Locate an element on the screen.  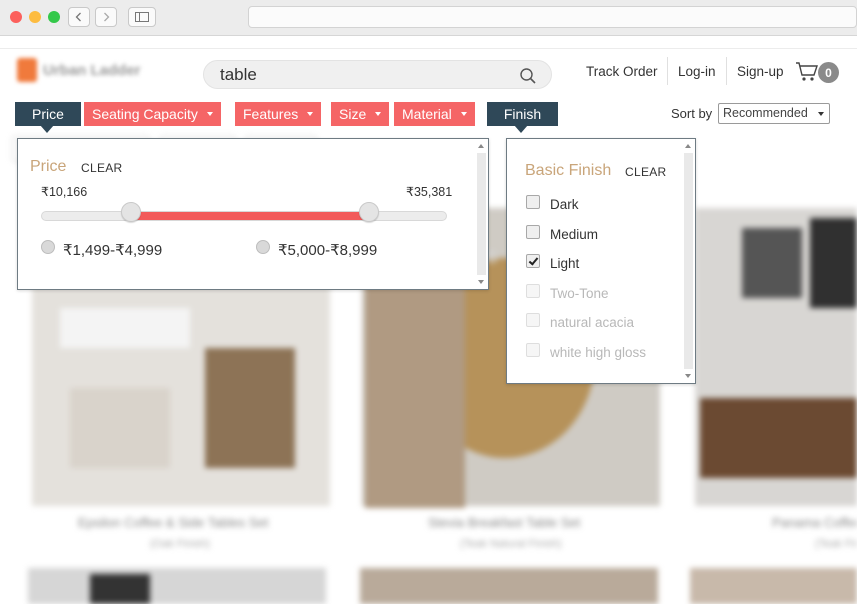
filter-finish-button: Finish is located at coordinates (522, 114).